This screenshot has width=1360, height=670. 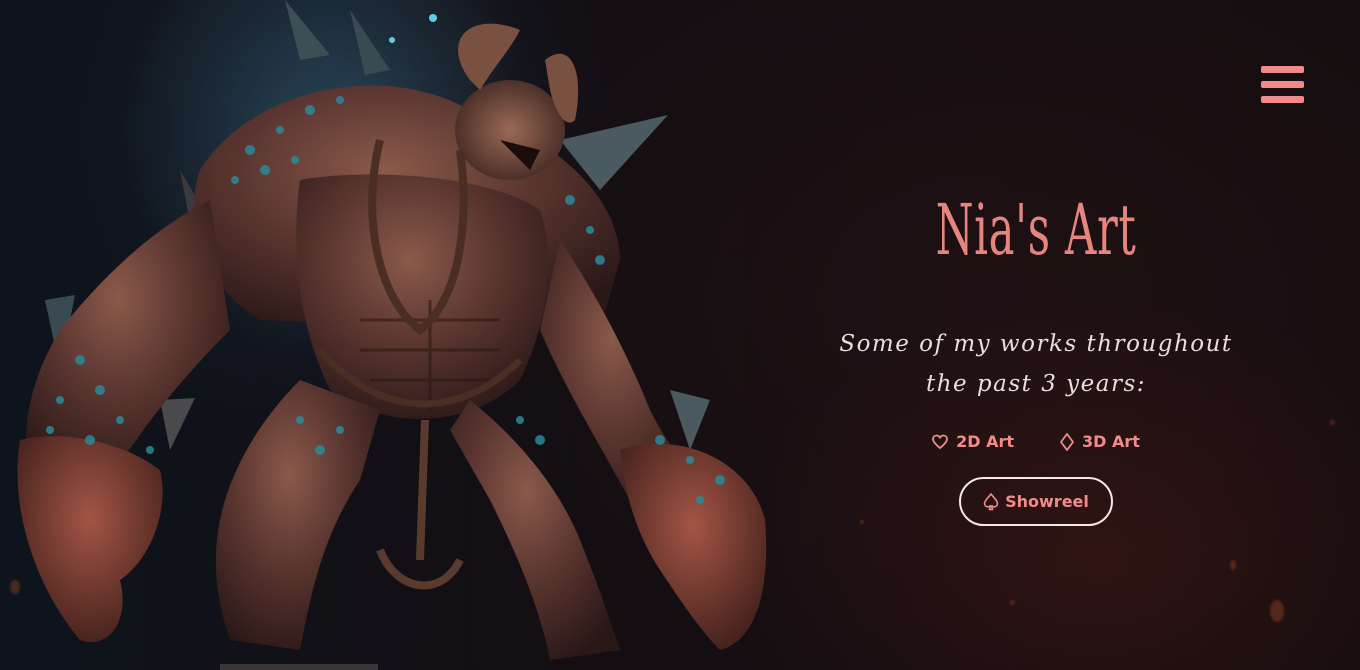 I want to click on link-3d-art: 3D Art, so click(x=1100, y=441).